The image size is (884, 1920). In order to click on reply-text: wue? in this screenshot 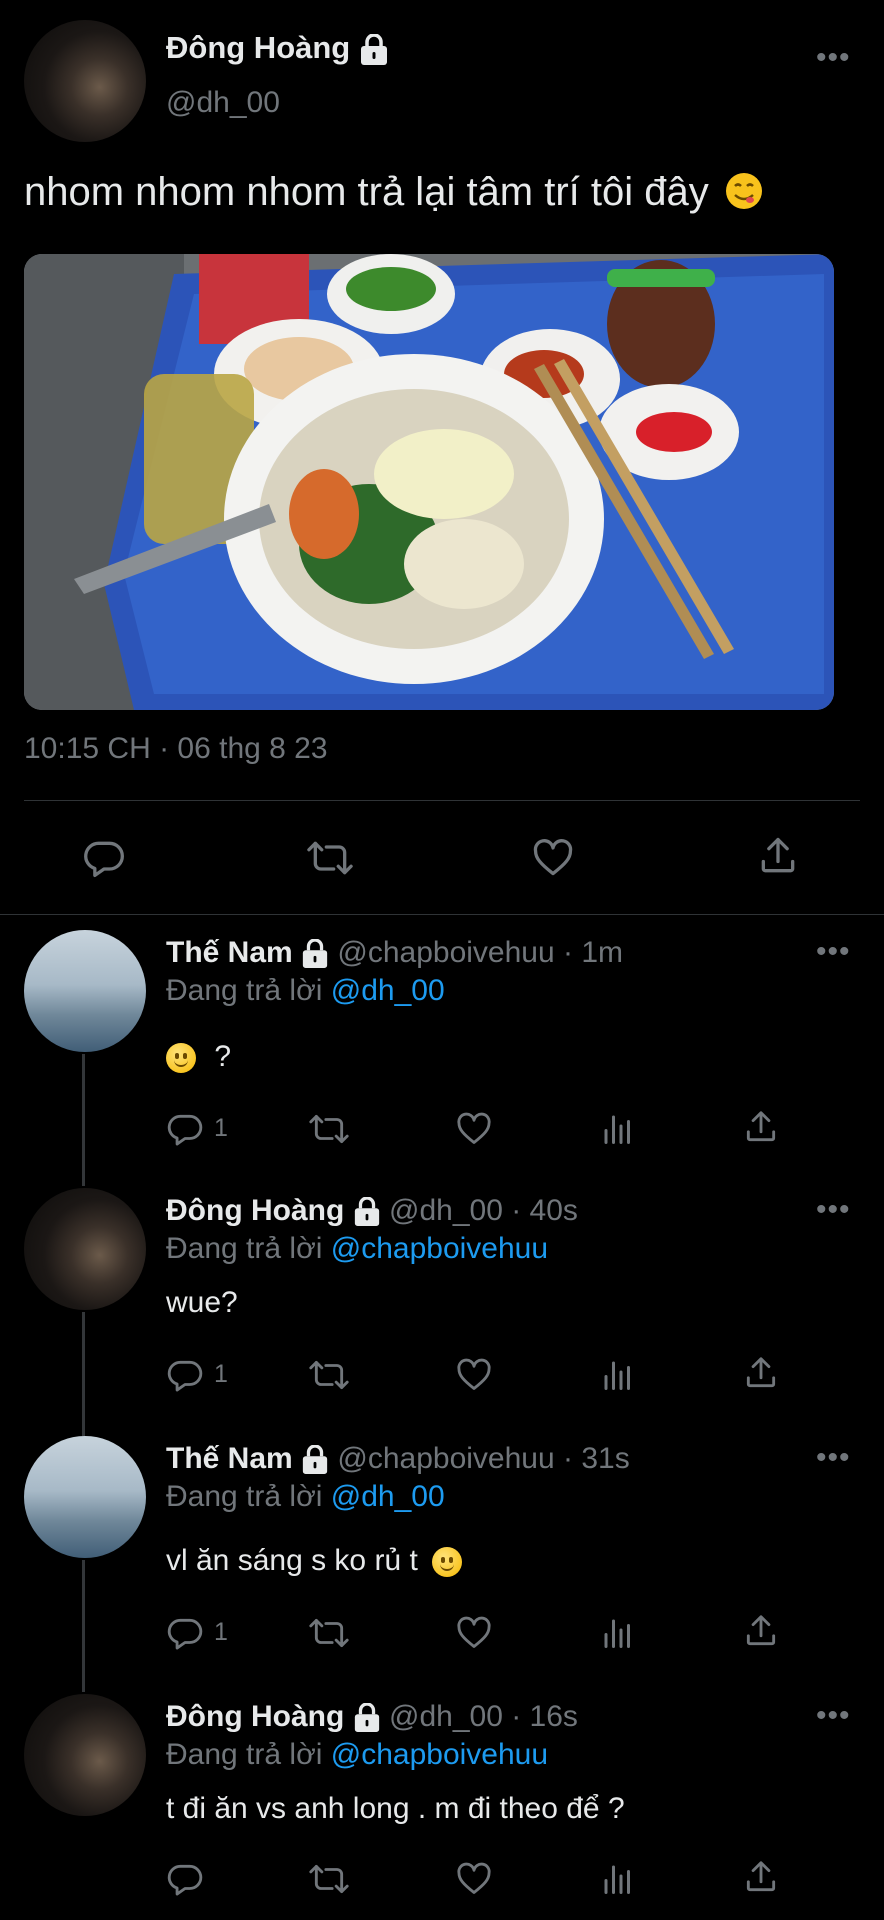, I will do `click(202, 1302)`.